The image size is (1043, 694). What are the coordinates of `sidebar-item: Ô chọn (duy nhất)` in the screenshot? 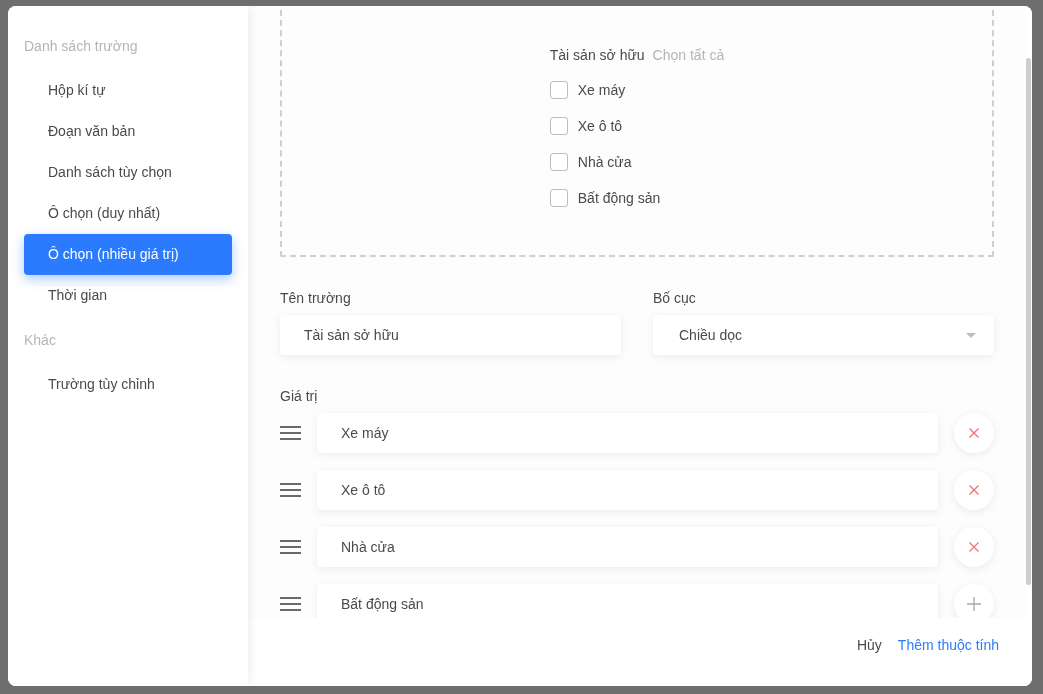 It's located at (128, 213).